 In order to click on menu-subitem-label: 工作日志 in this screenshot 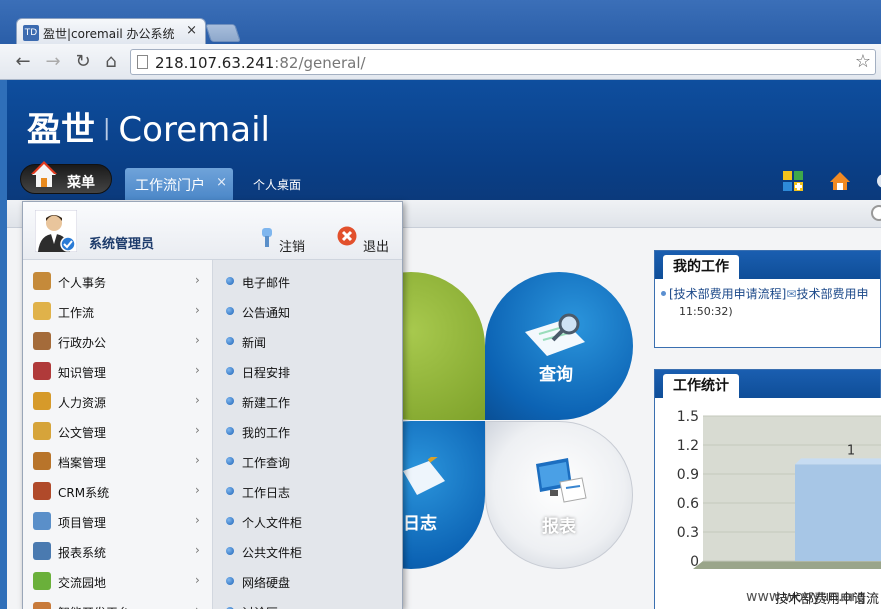, I will do `click(266, 493)`.